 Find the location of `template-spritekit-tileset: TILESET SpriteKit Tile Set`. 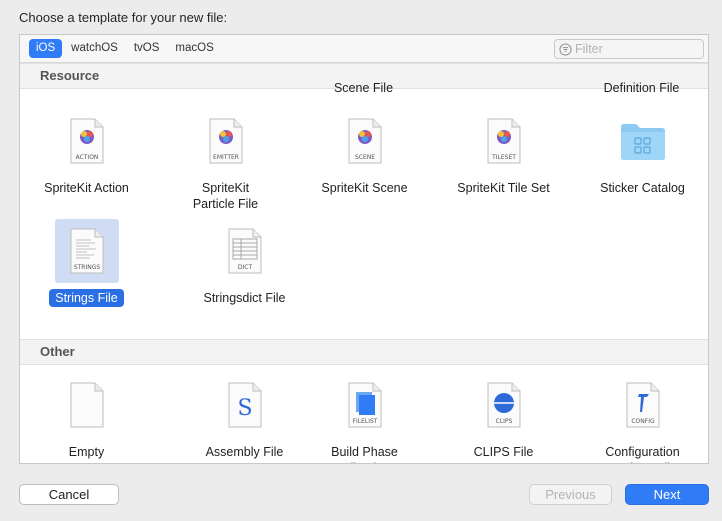

template-spritekit-tileset: TILESET SpriteKit Tile Set is located at coordinates (503, 153).